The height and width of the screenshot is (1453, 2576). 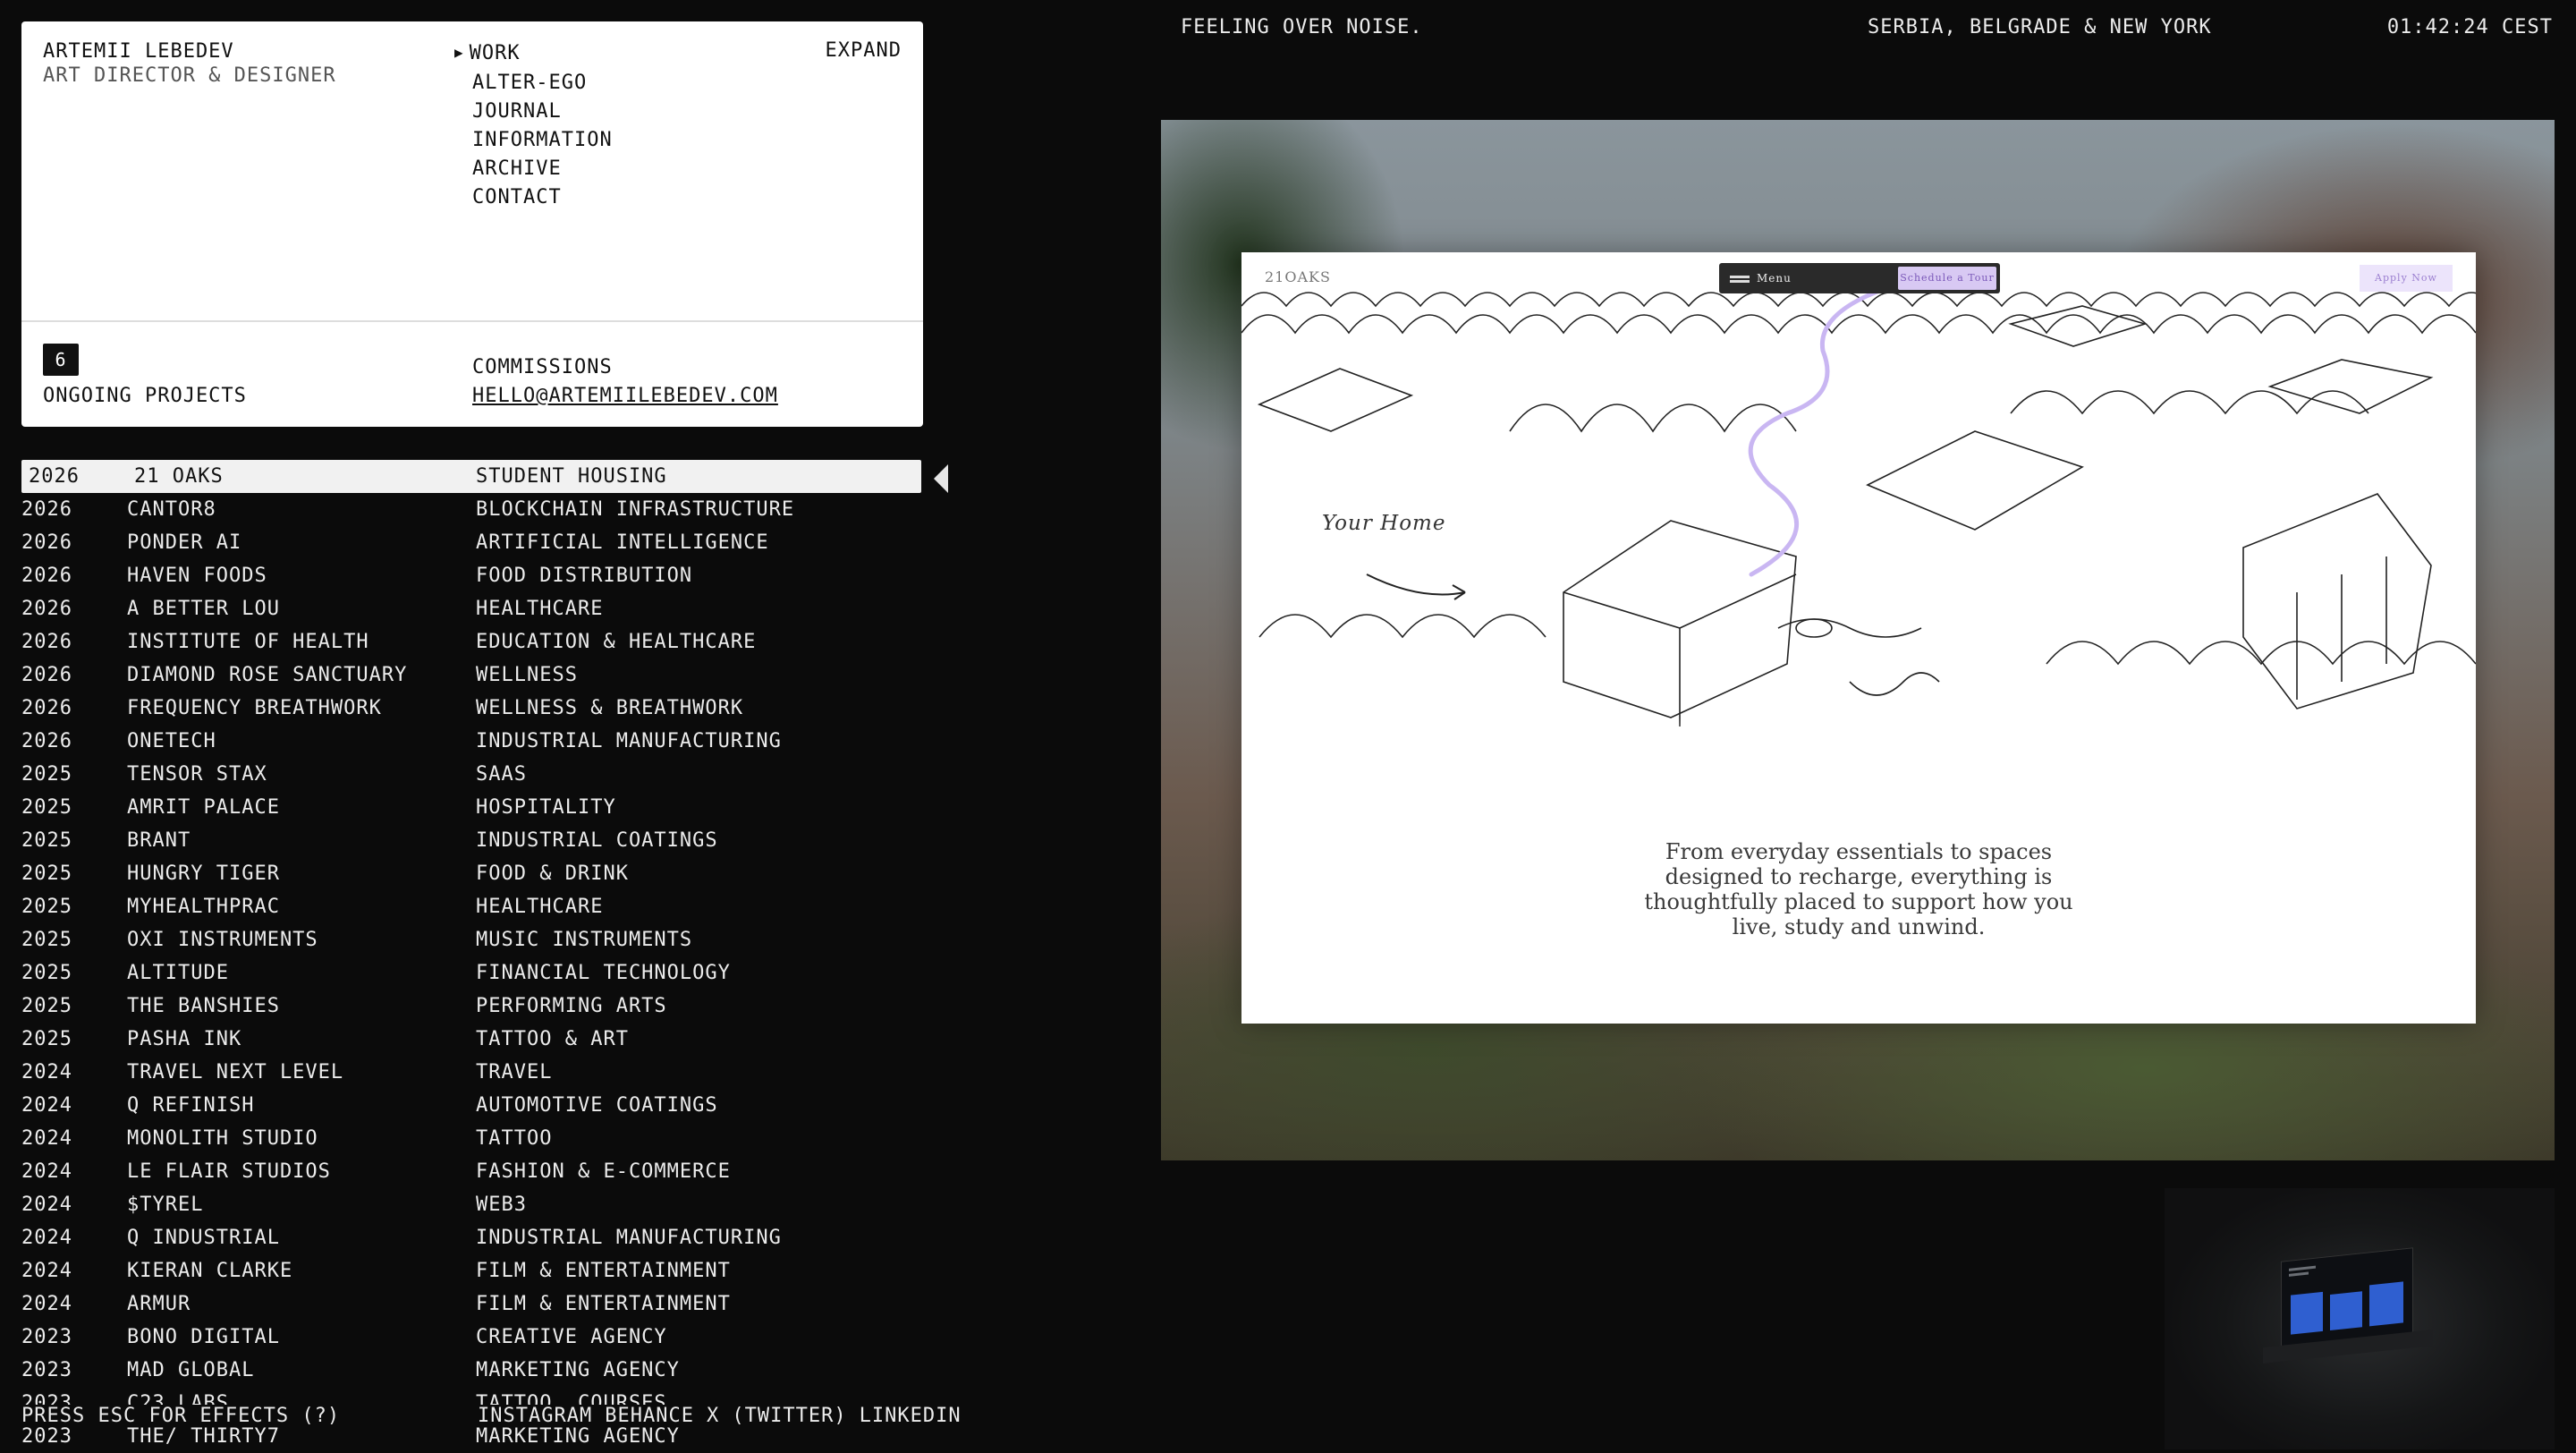 I want to click on project-row: 2026 ONETECH INDUSTRIAL MANUFACTURING, so click(x=471, y=741).